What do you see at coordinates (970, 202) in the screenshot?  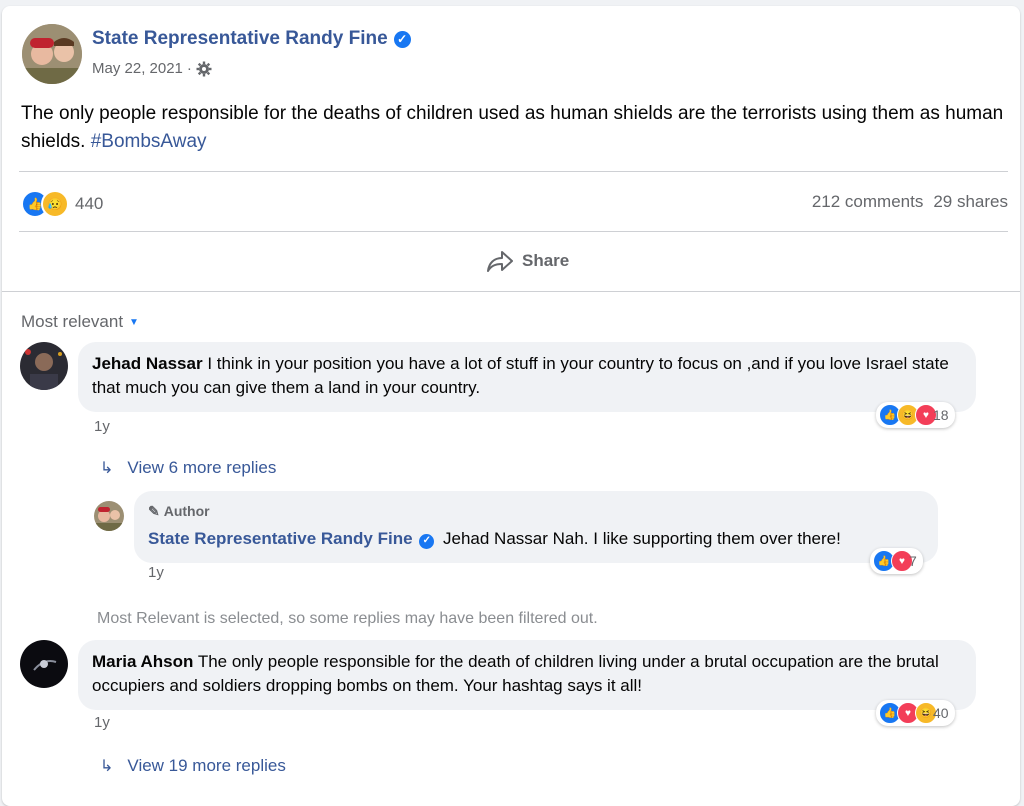 I see `shares-count: 29 shares` at bounding box center [970, 202].